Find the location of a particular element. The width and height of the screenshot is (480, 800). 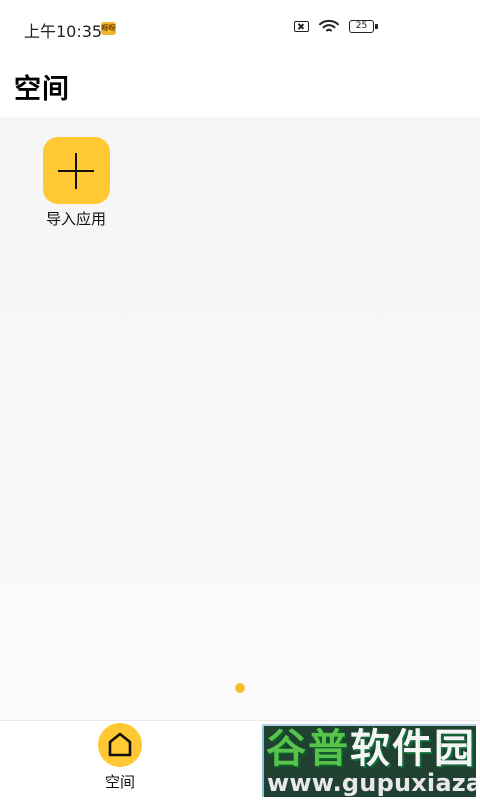

home-icon is located at coordinates (120, 744).